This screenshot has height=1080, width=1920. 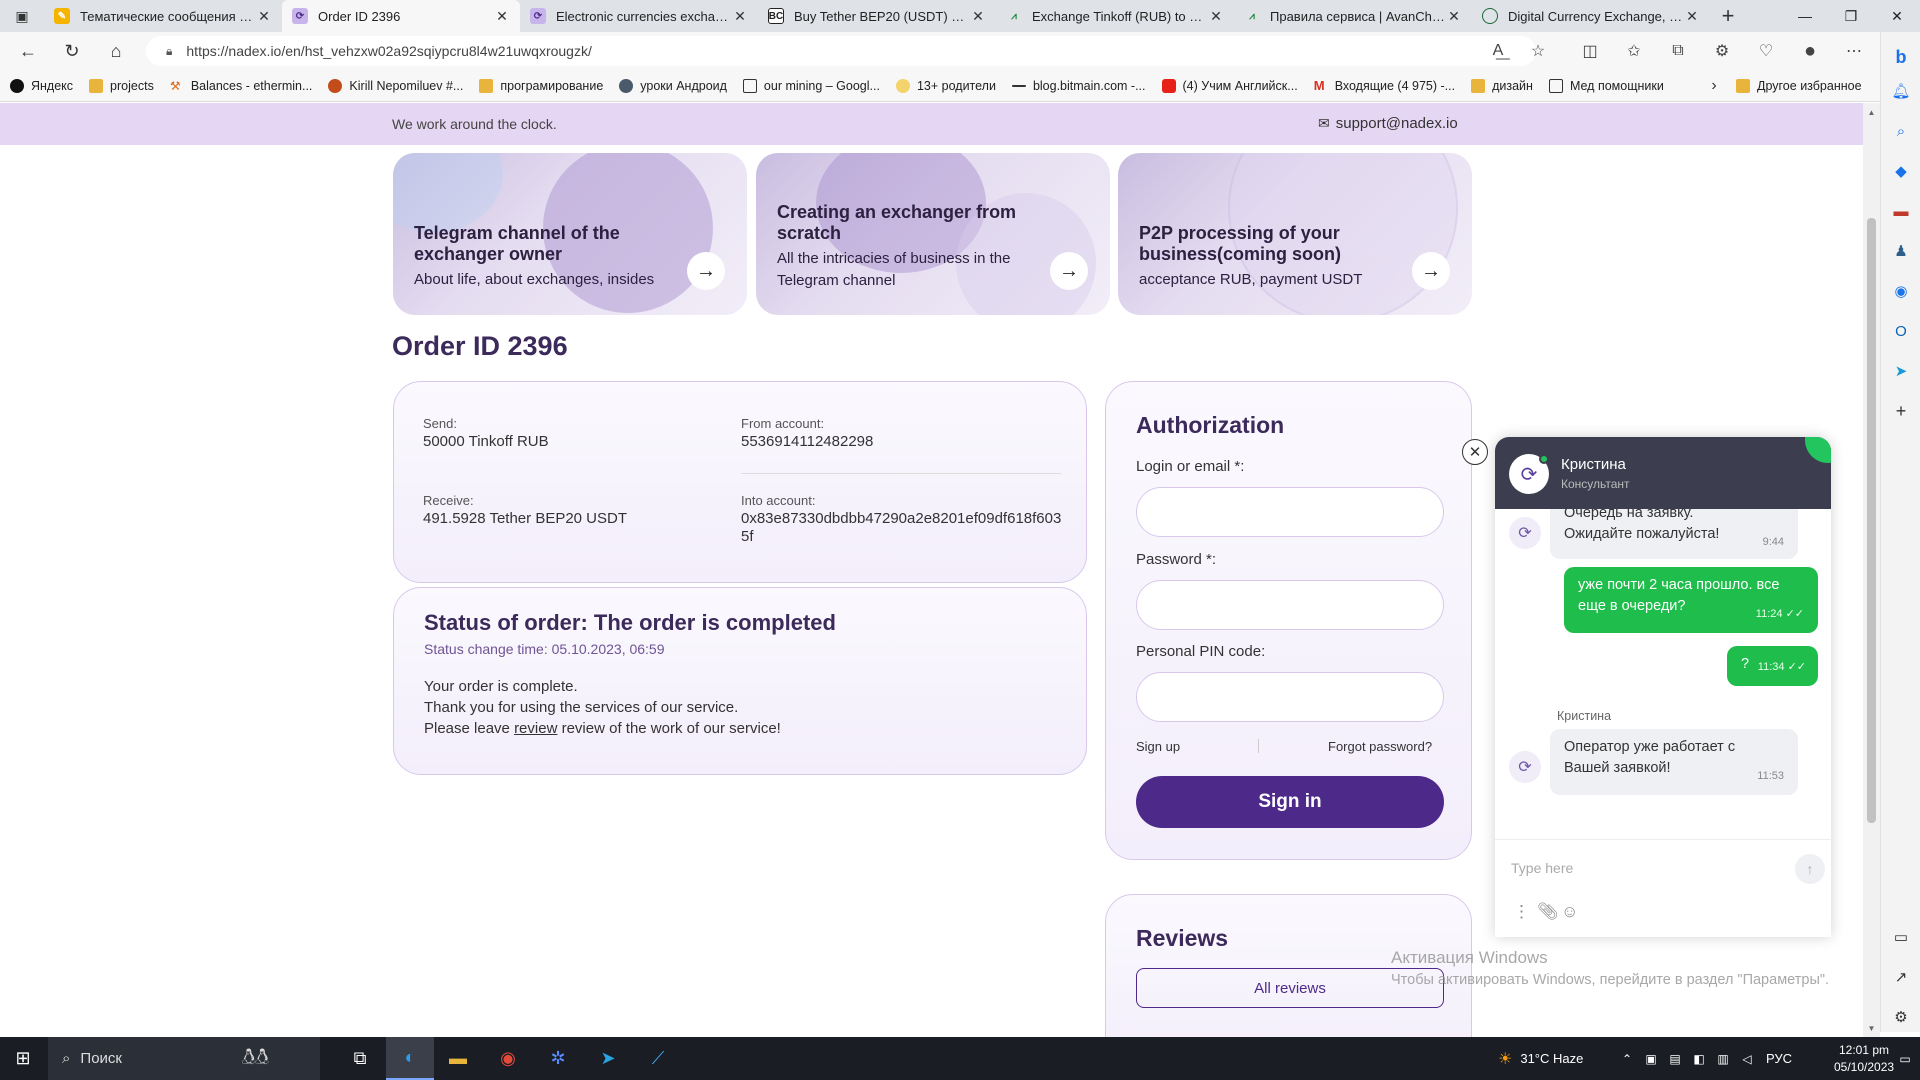 I want to click on bookmark-item: уроки Андроид, so click(x=673, y=85).